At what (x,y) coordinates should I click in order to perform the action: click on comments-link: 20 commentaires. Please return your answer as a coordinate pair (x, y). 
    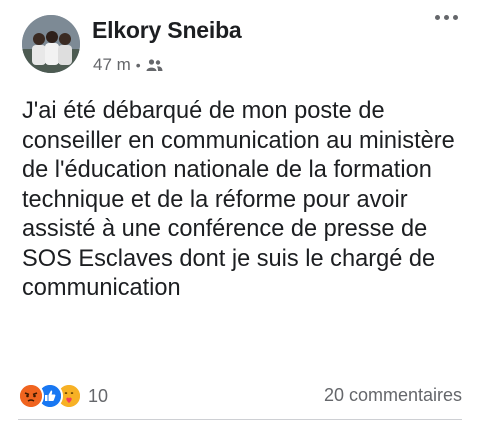
    Looking at the image, I should click on (393, 395).